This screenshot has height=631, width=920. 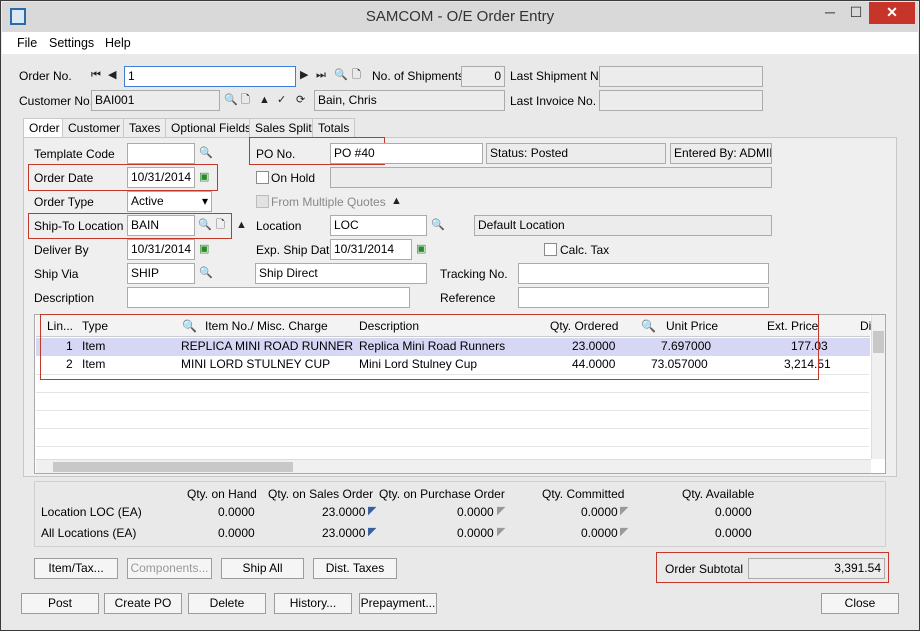 What do you see at coordinates (222, 494) in the screenshot?
I see `qty-on-hand-header: Qty. on Hand` at bounding box center [222, 494].